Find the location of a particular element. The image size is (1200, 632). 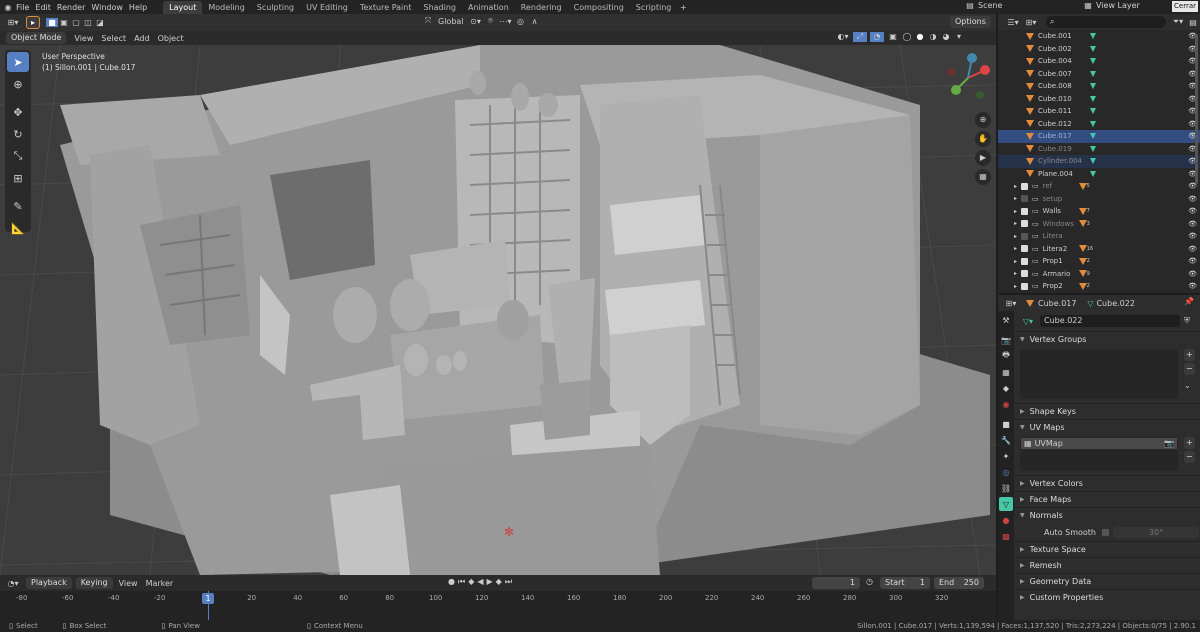

scene-selector: Scene is located at coordinates (990, 5).